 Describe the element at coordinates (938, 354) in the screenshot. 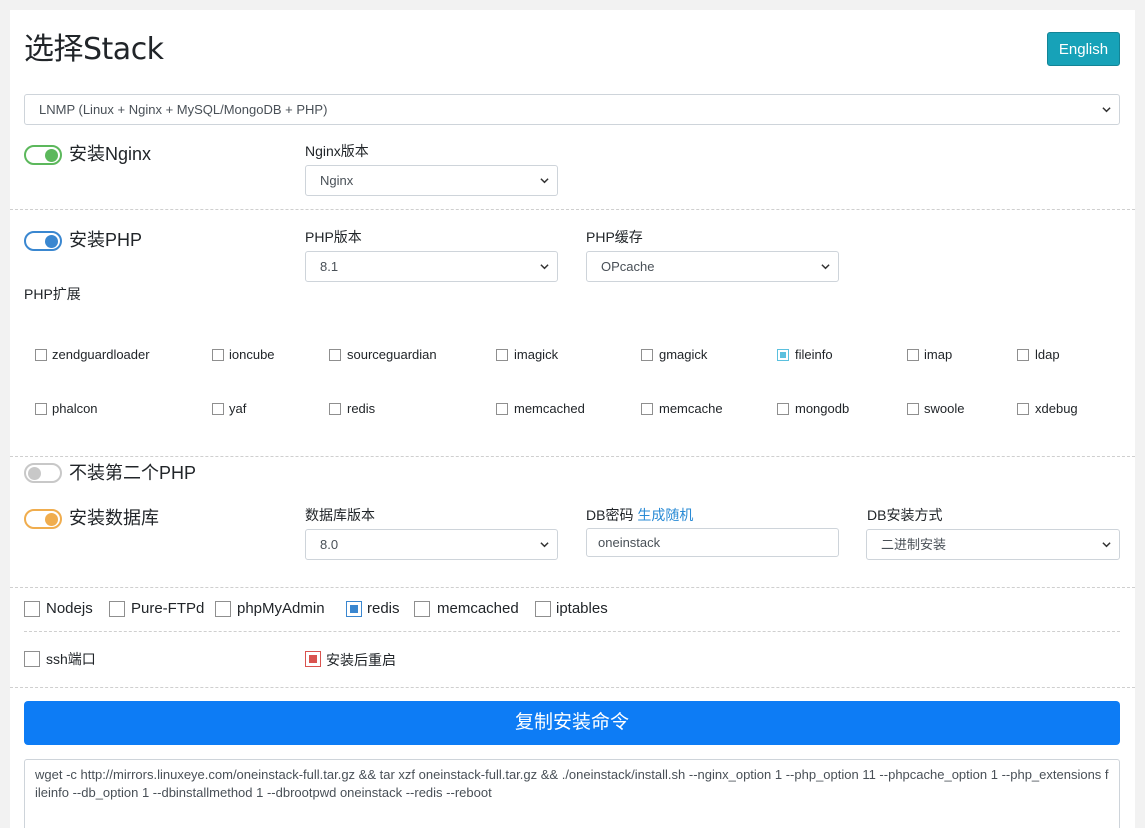

I see `ext-label: imap` at that location.